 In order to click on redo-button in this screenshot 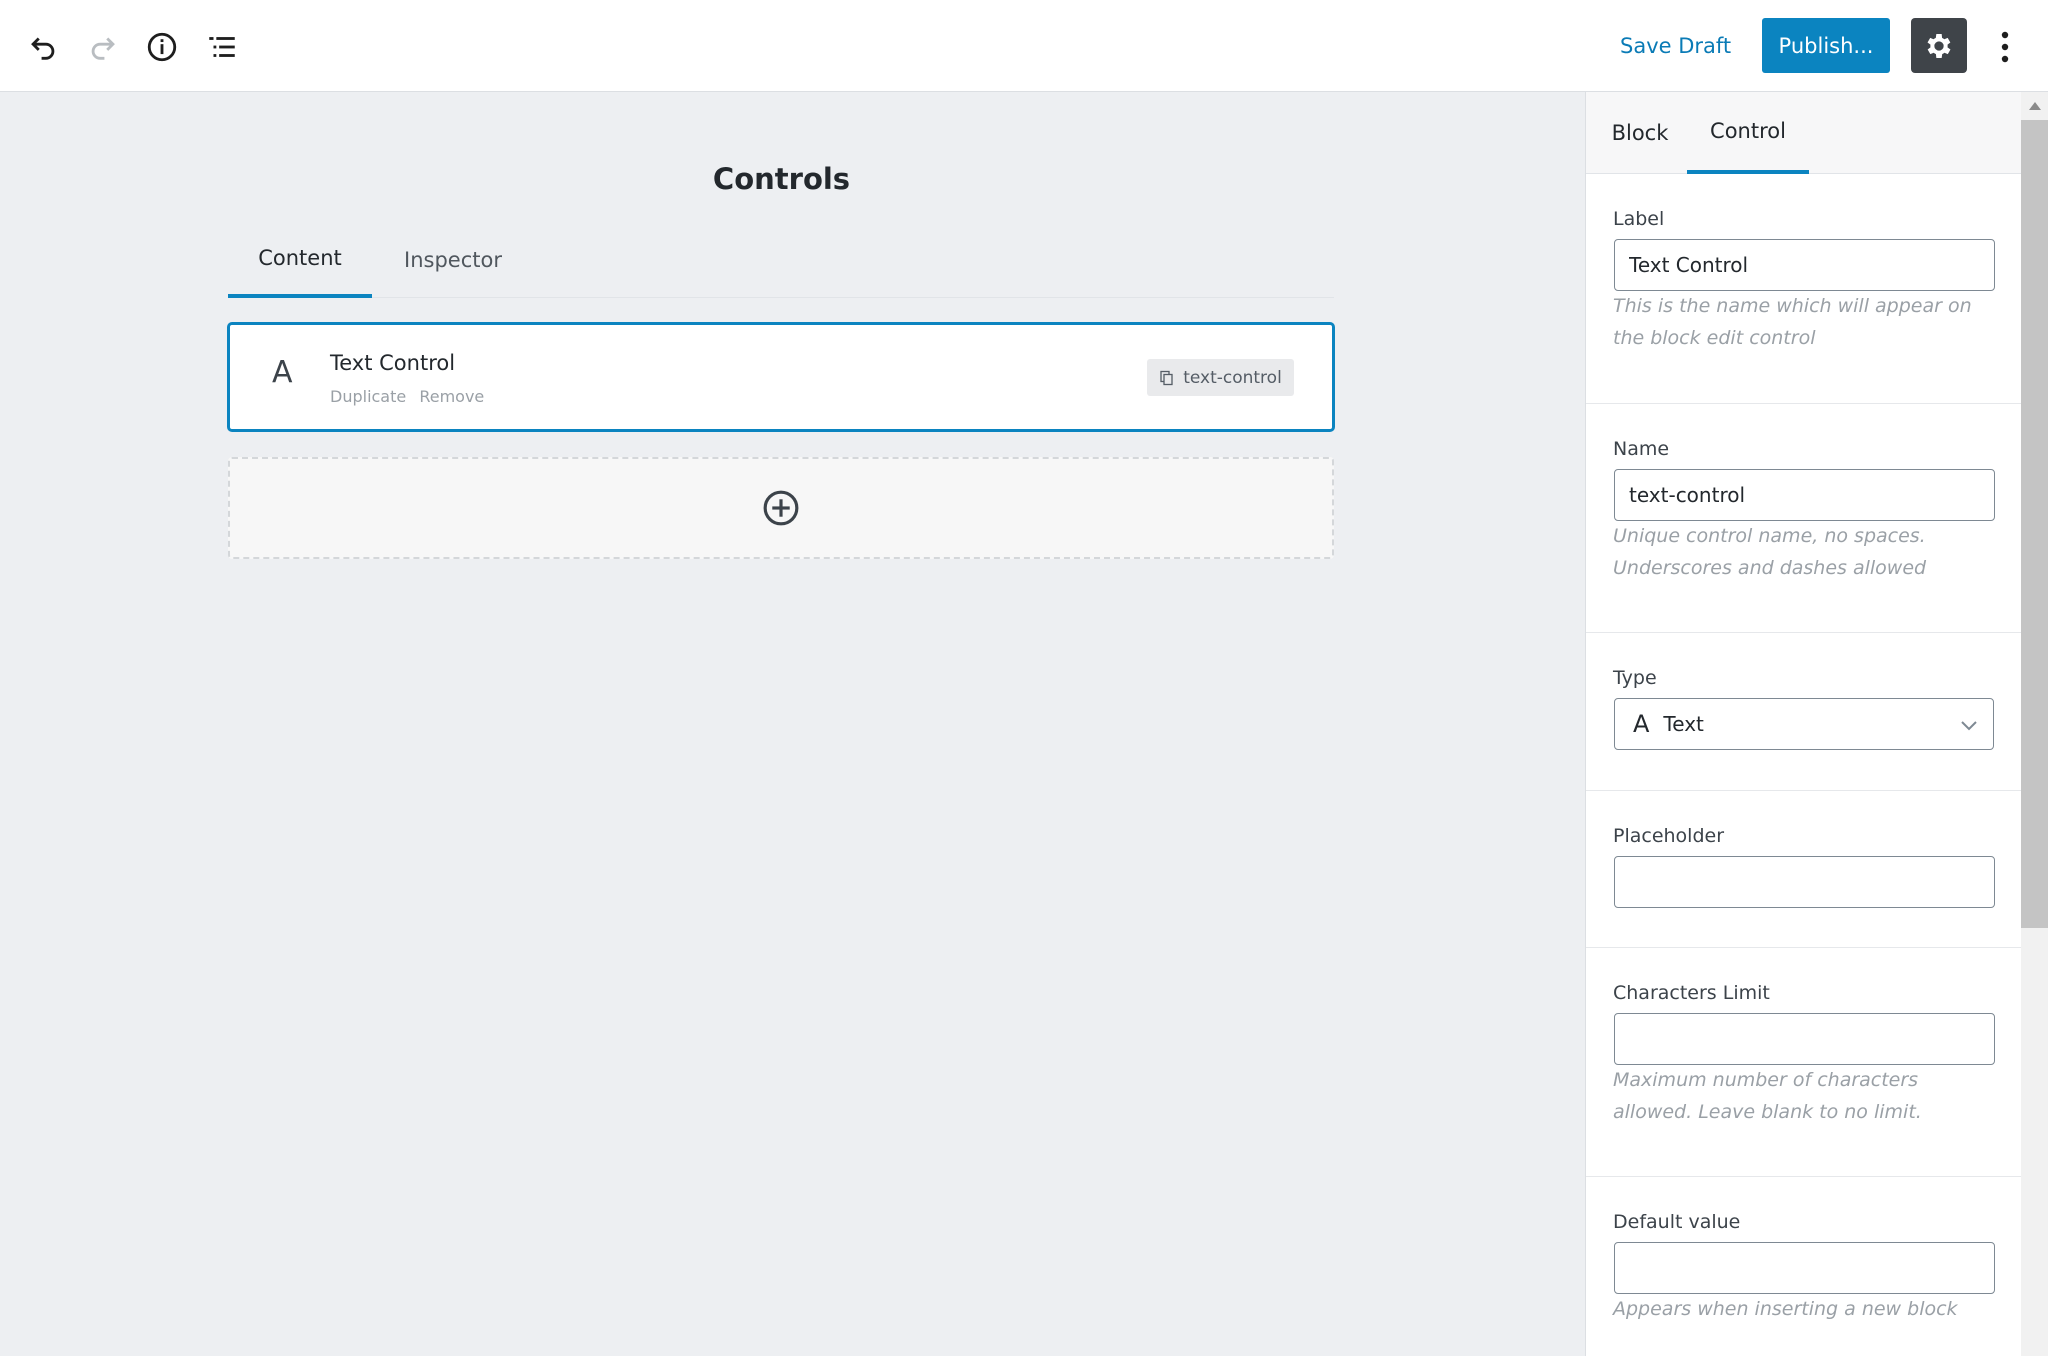, I will do `click(103, 47)`.